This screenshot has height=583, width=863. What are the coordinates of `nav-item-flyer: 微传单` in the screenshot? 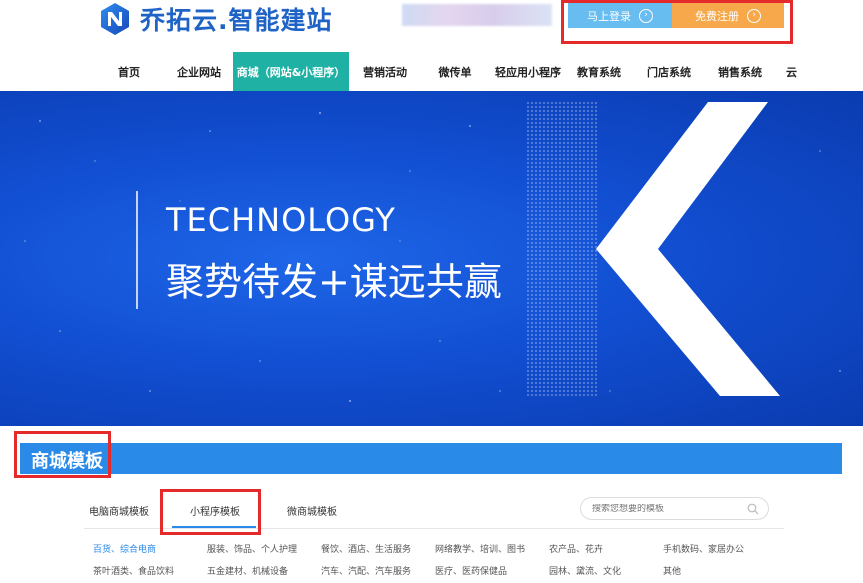 It's located at (455, 71).